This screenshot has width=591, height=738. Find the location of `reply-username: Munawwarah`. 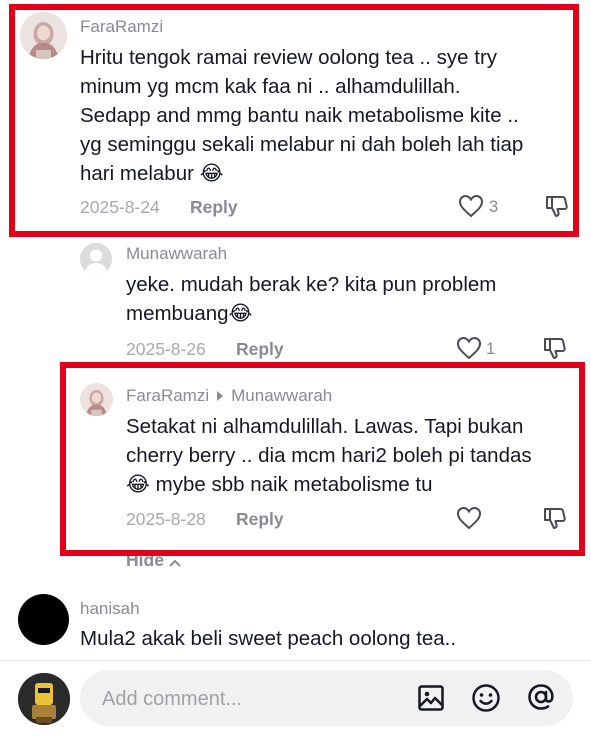

reply-username: Munawwarah is located at coordinates (176, 254).